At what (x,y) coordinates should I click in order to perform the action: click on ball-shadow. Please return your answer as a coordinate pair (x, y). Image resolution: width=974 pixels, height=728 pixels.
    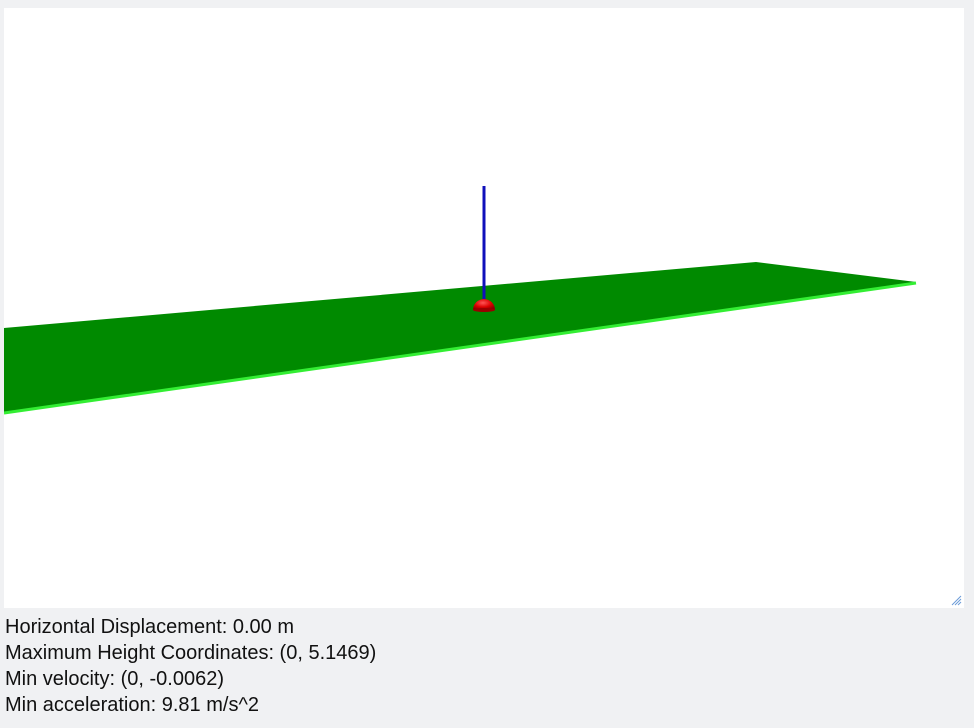
    Looking at the image, I should click on (484, 310).